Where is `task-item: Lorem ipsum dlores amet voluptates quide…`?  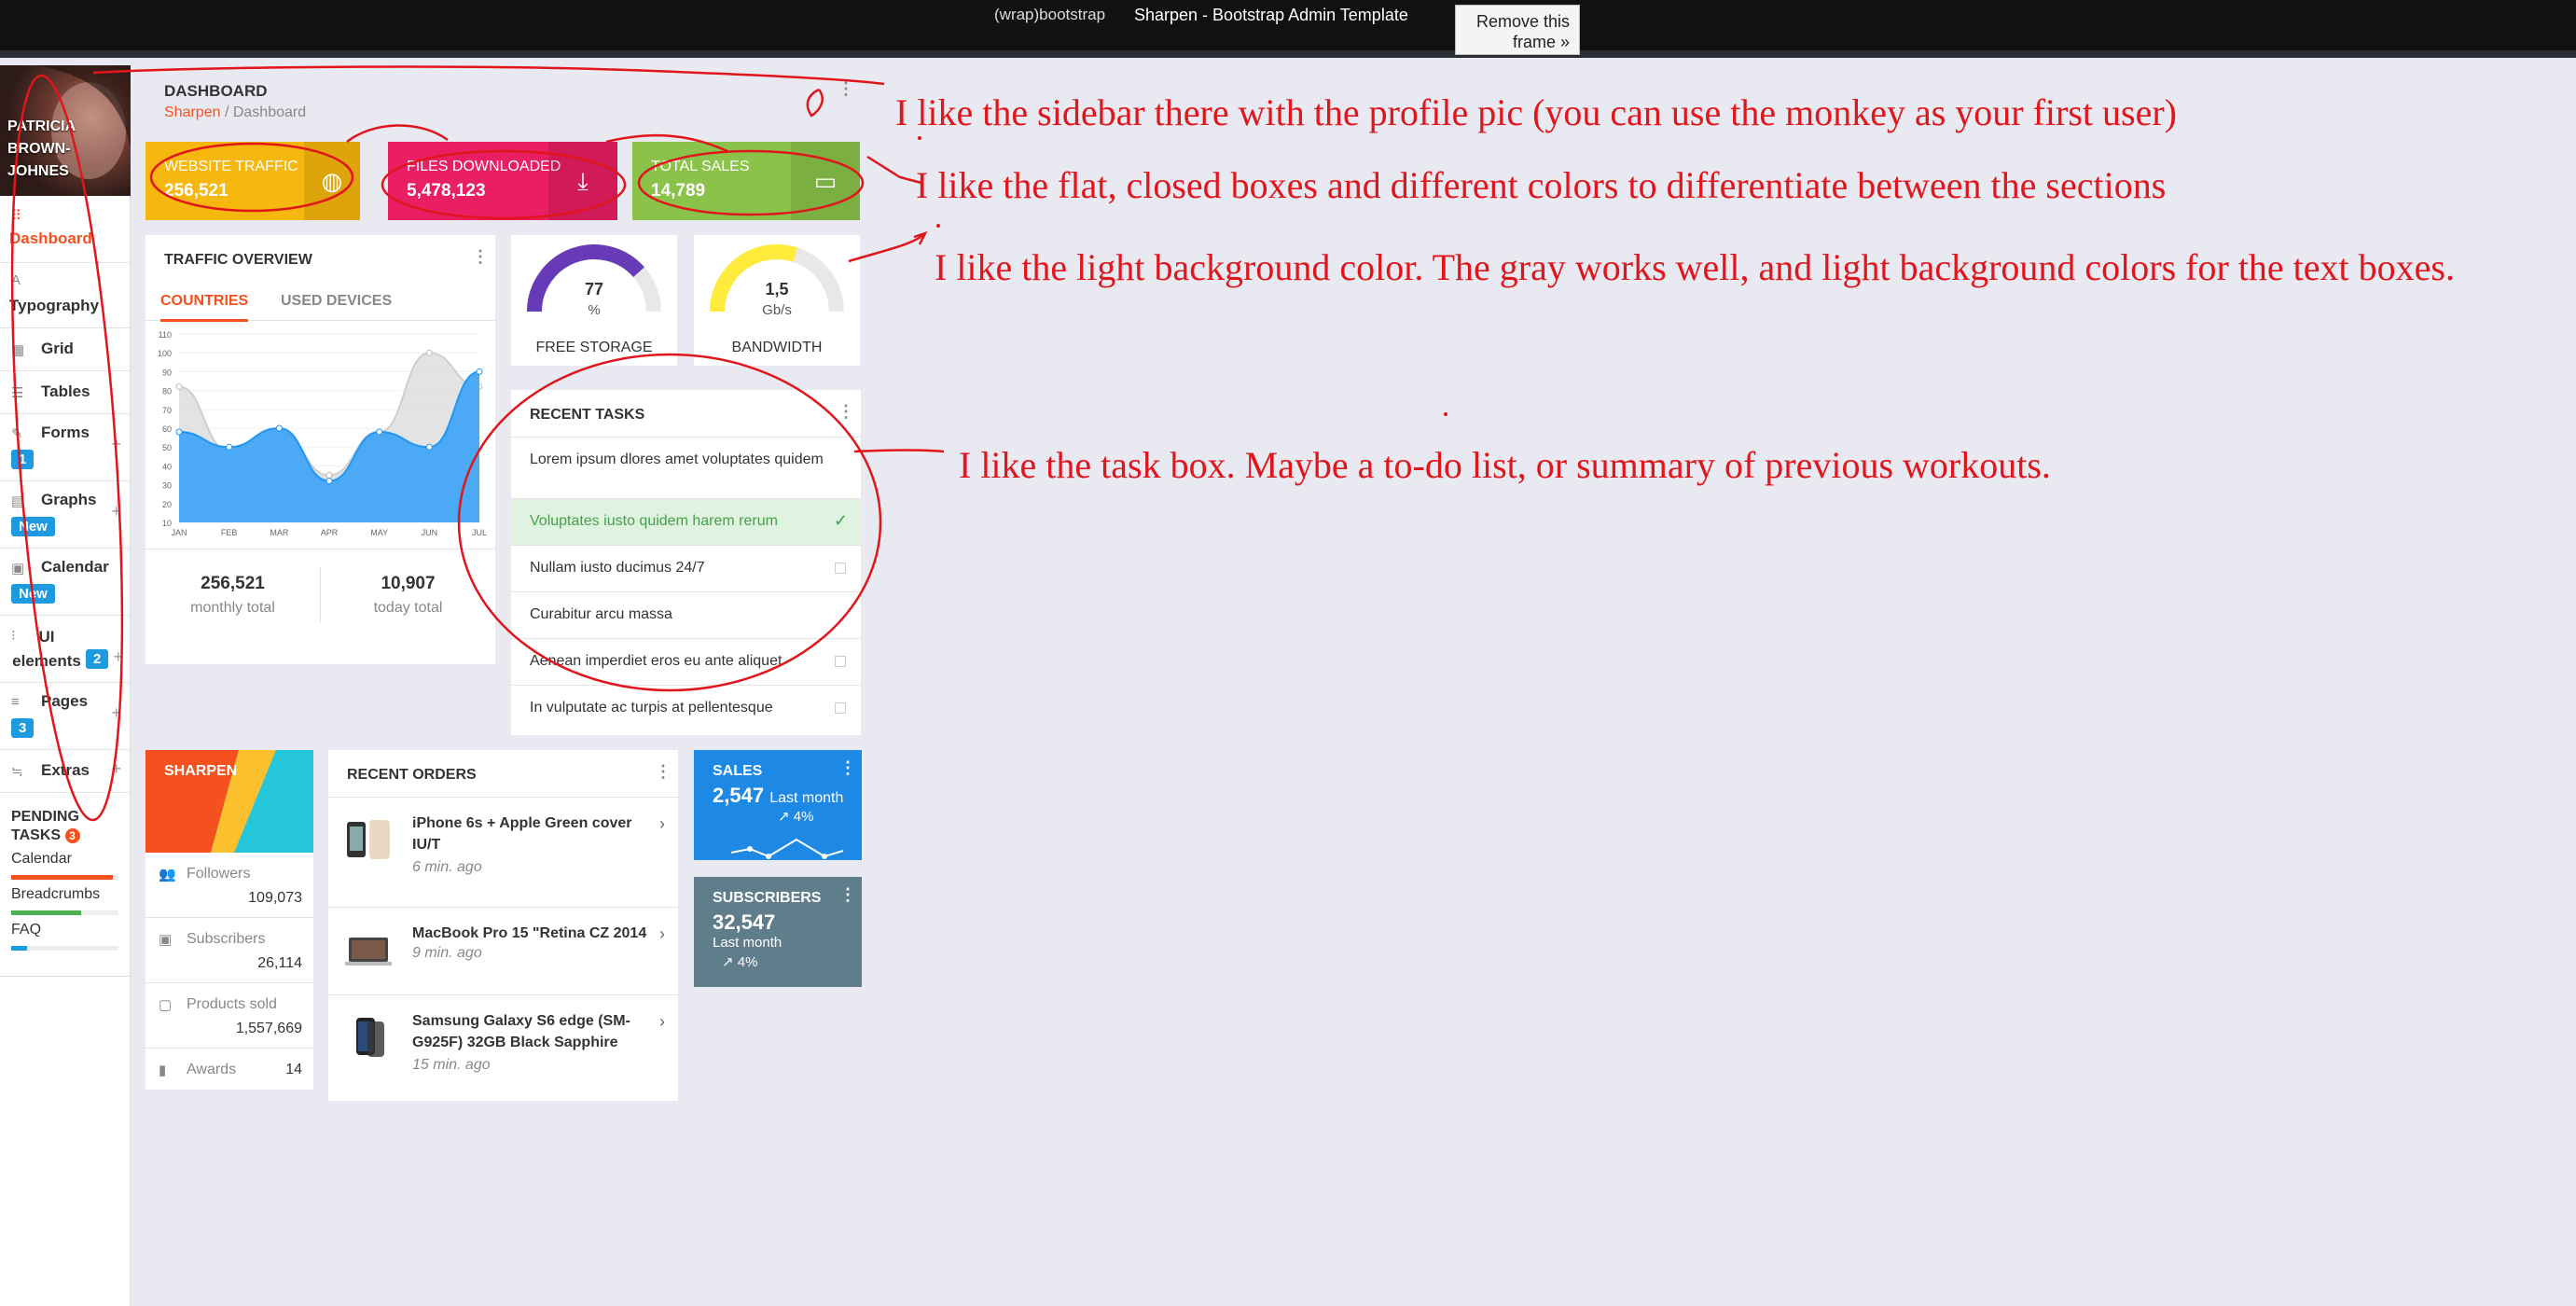 task-item: Lorem ipsum dlores amet voluptates quide… is located at coordinates (686, 467).